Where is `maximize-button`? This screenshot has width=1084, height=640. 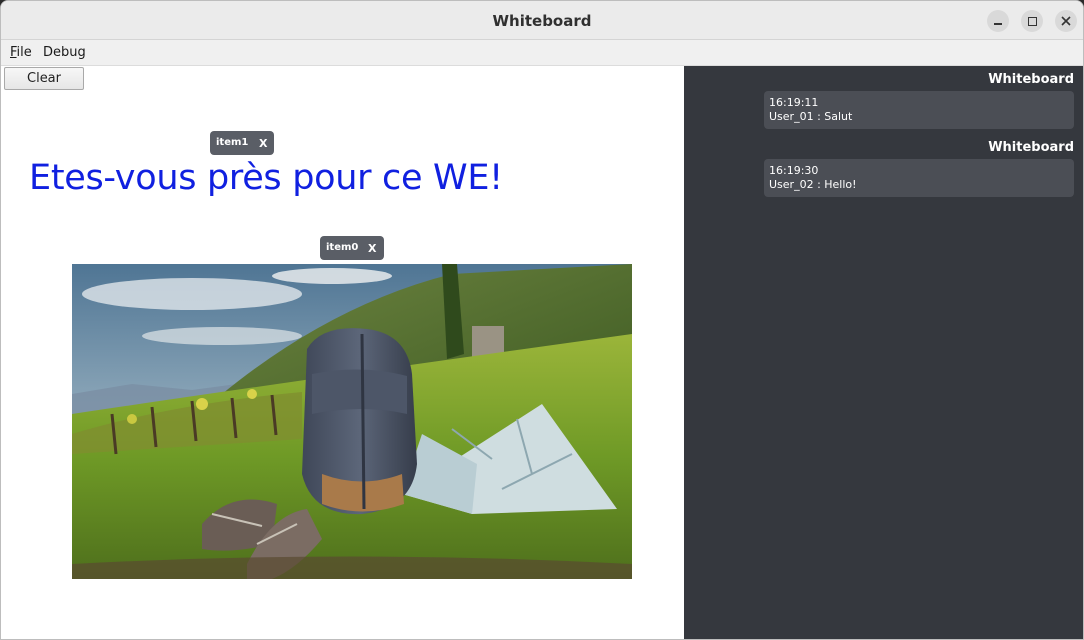 maximize-button is located at coordinates (1032, 21).